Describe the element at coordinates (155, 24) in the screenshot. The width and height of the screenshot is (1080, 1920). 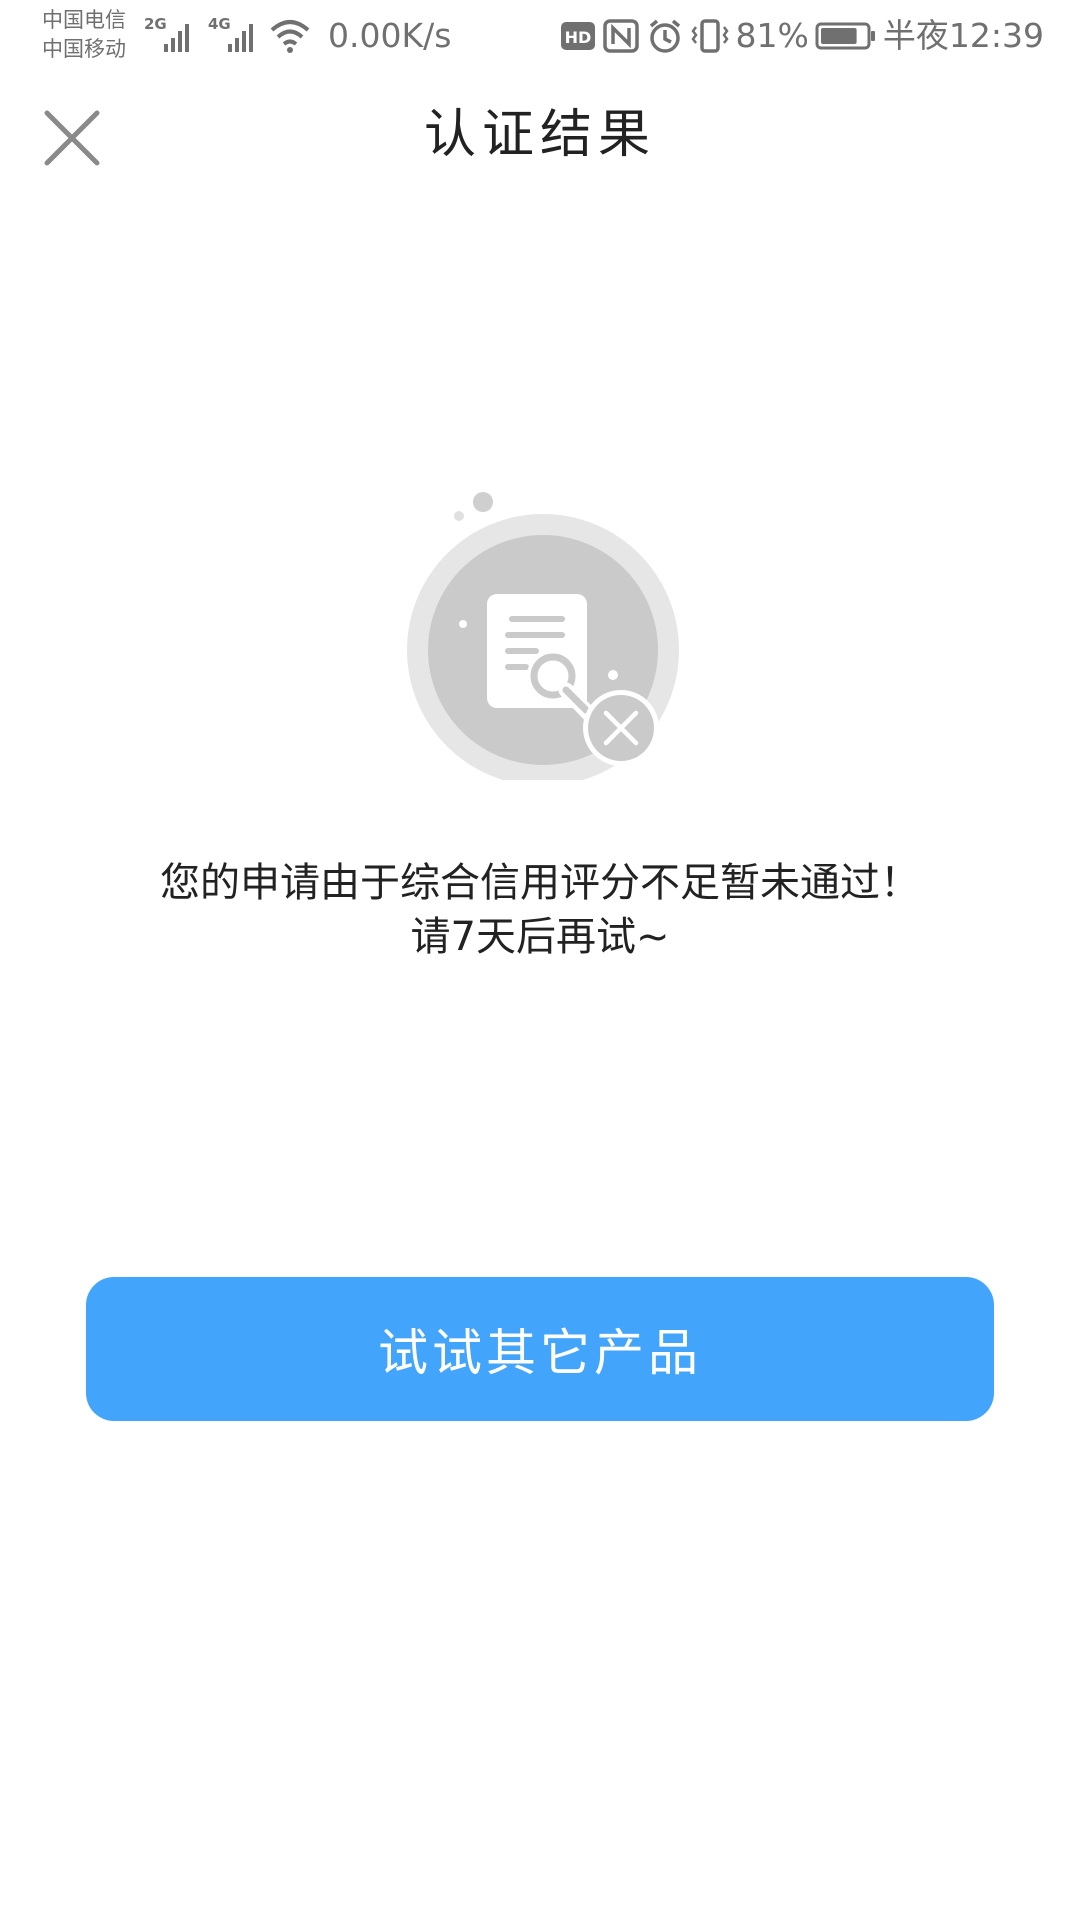
I see `network-type-1: 2G` at that location.